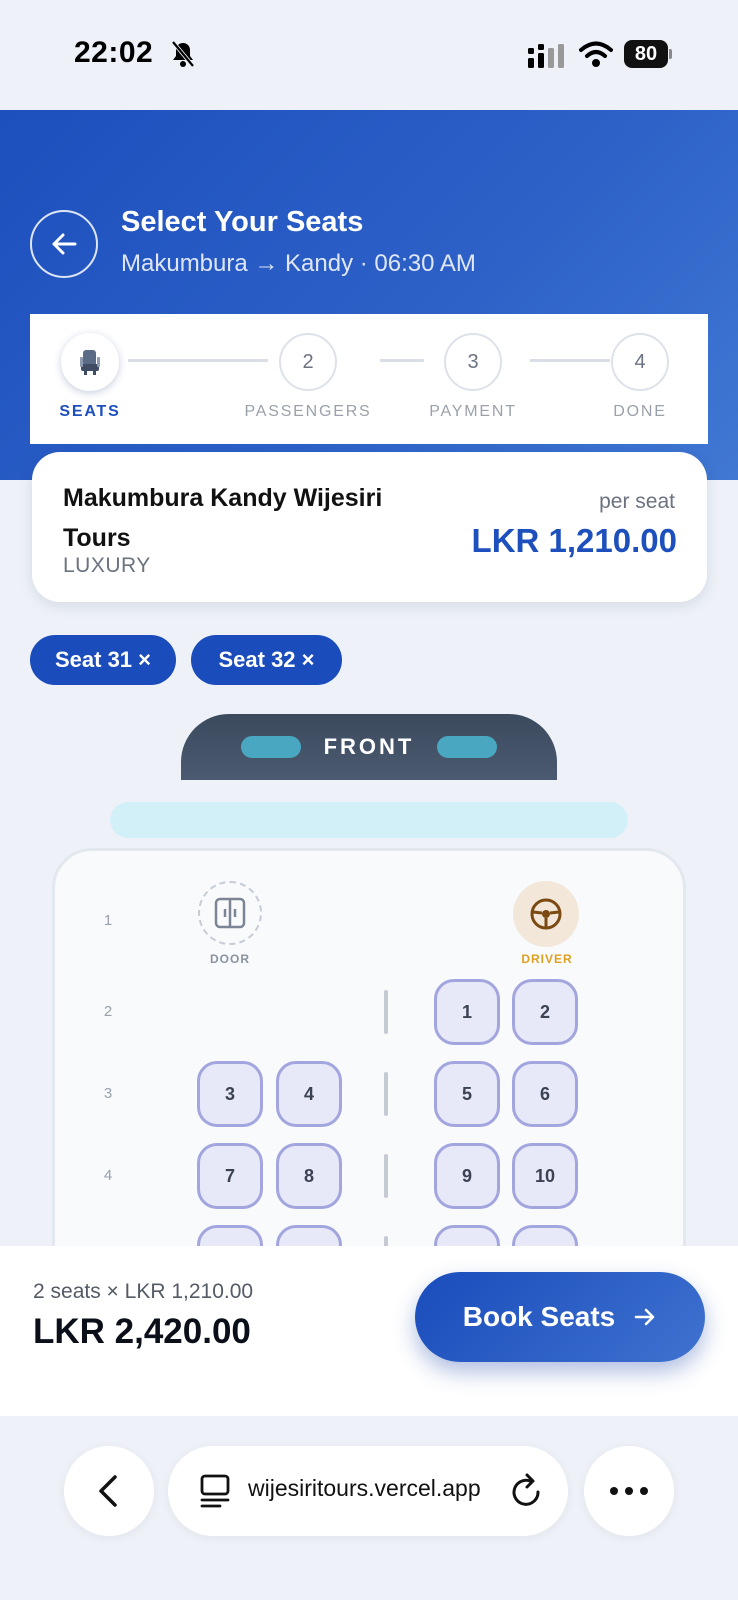  I want to click on step-passengers: 2, so click(308, 362).